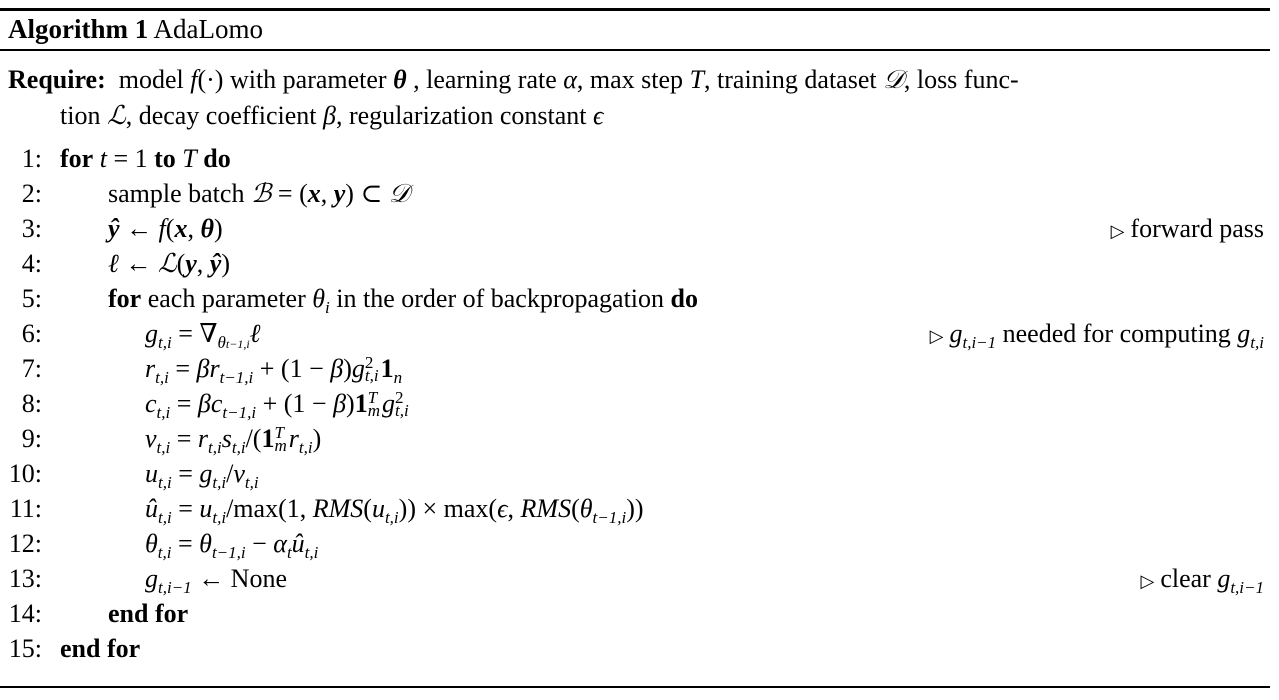  What do you see at coordinates (202, 475) in the screenshot?
I see `line-code: ut,i = gt,i/vt,i` at bounding box center [202, 475].